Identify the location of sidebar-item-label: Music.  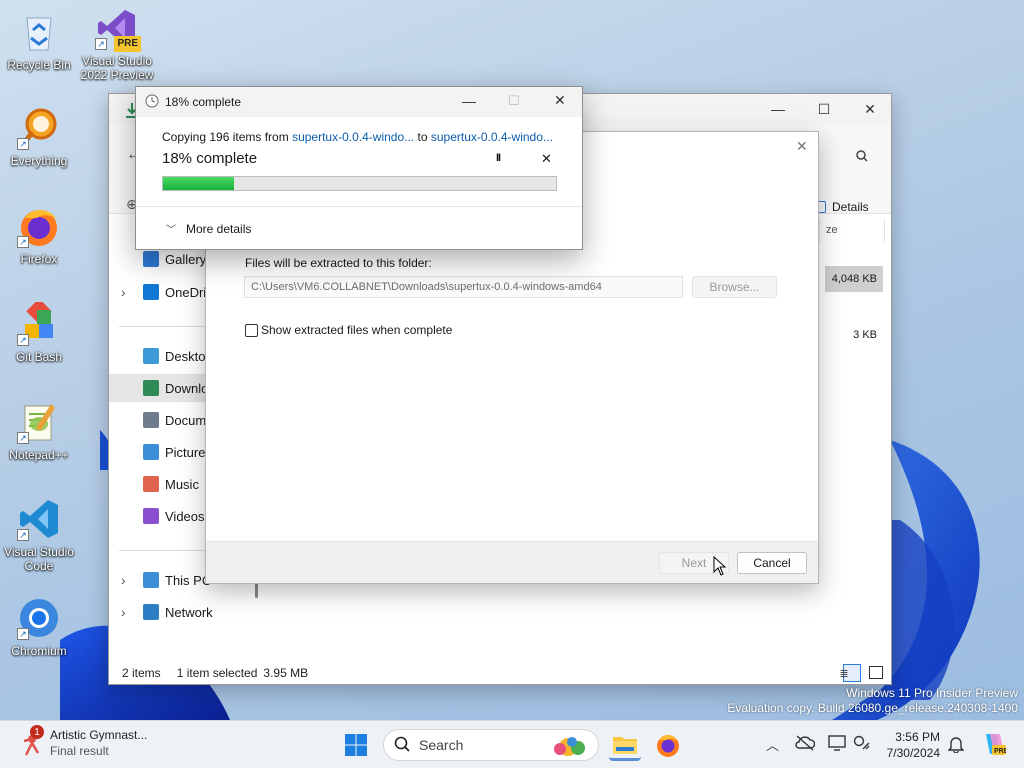
(182, 484).